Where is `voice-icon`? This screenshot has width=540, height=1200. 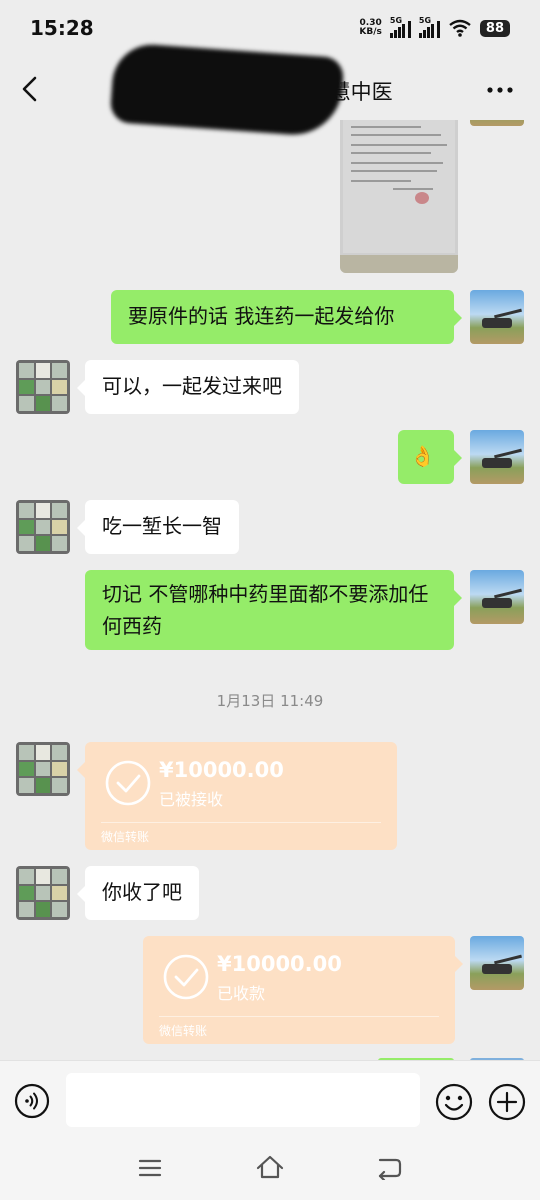 voice-icon is located at coordinates (32, 1101).